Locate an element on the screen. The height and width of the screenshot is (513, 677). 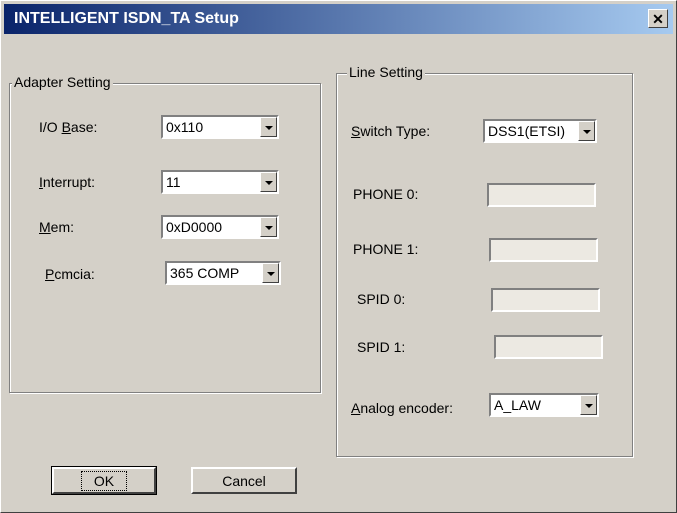
spid1-input is located at coordinates (548, 347).